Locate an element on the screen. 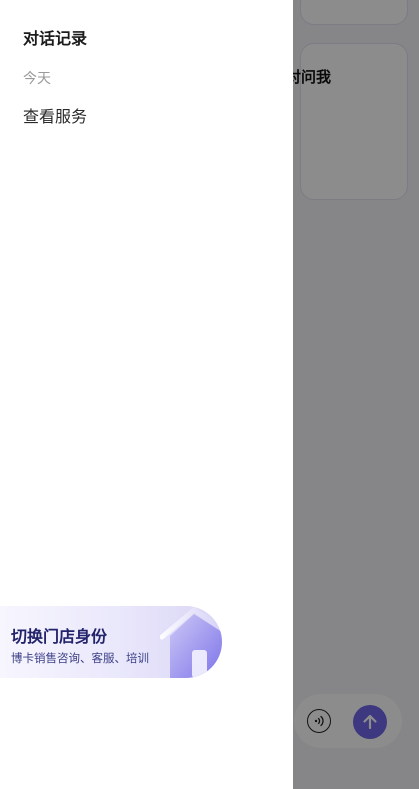 The image size is (419, 789). banner-subtitle: 博卡销售咨询、客服、培训 is located at coordinates (80, 658).